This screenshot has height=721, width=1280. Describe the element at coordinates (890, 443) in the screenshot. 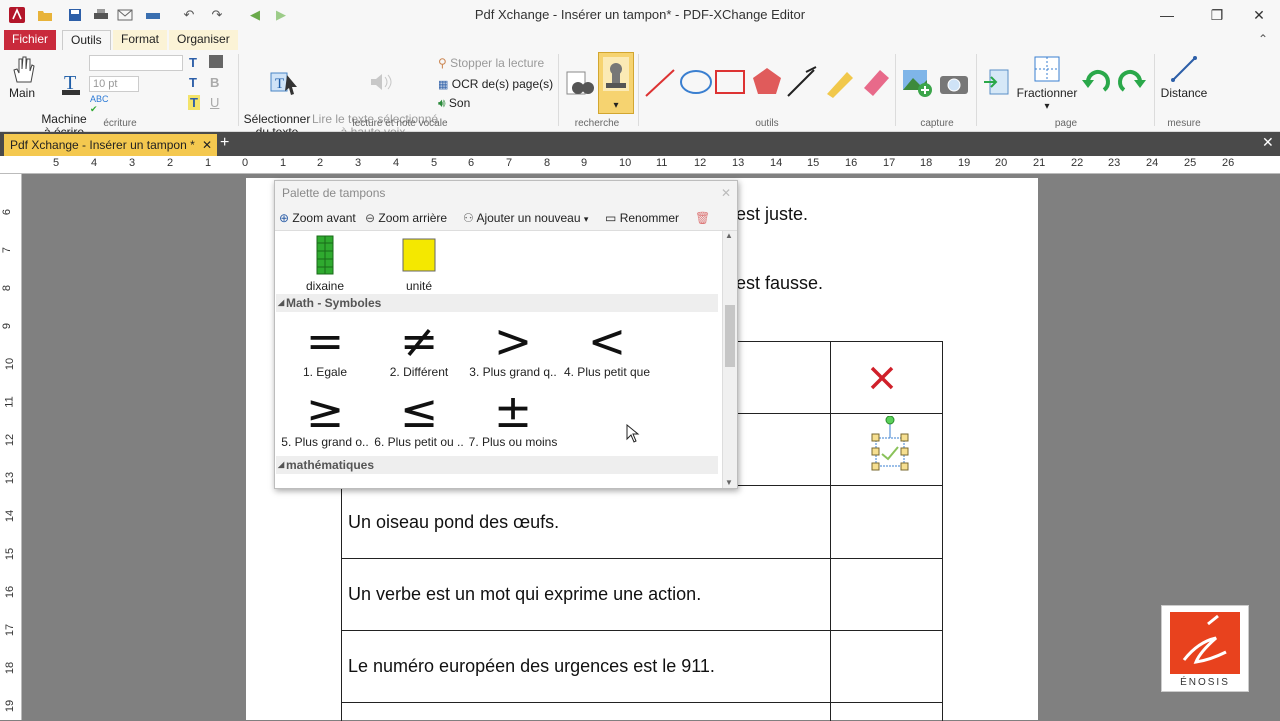

I see `selected-check-stamp` at that location.